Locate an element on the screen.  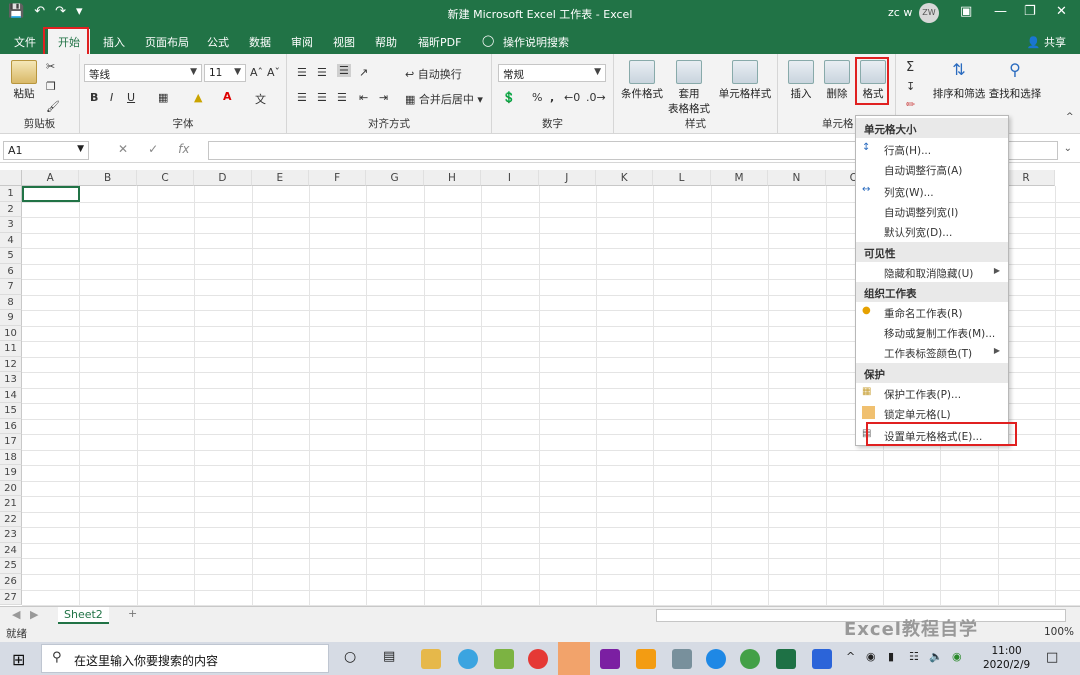
cancel-icon: ✕ is located at coordinates (123, 149).